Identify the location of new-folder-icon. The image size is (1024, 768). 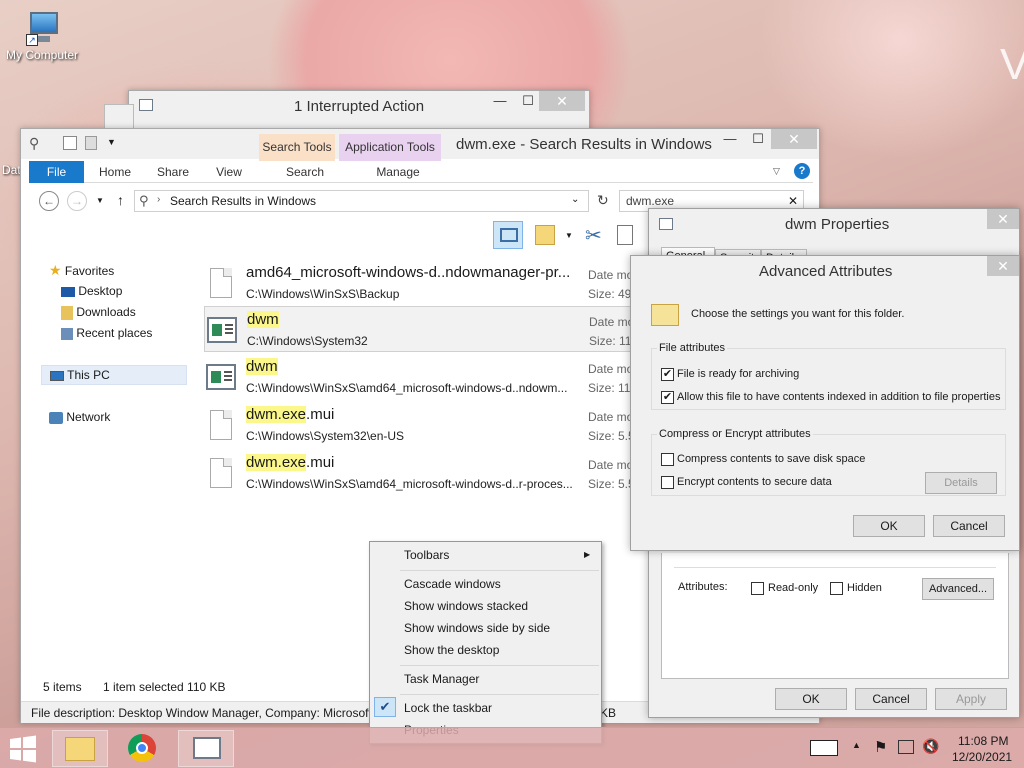
(91, 143).